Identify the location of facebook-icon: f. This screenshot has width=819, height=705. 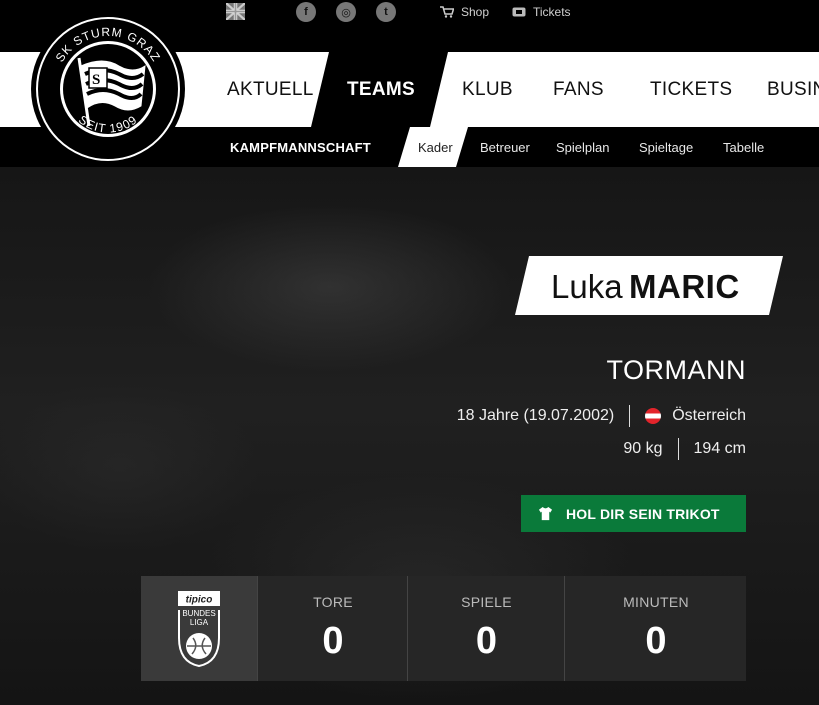
(306, 12).